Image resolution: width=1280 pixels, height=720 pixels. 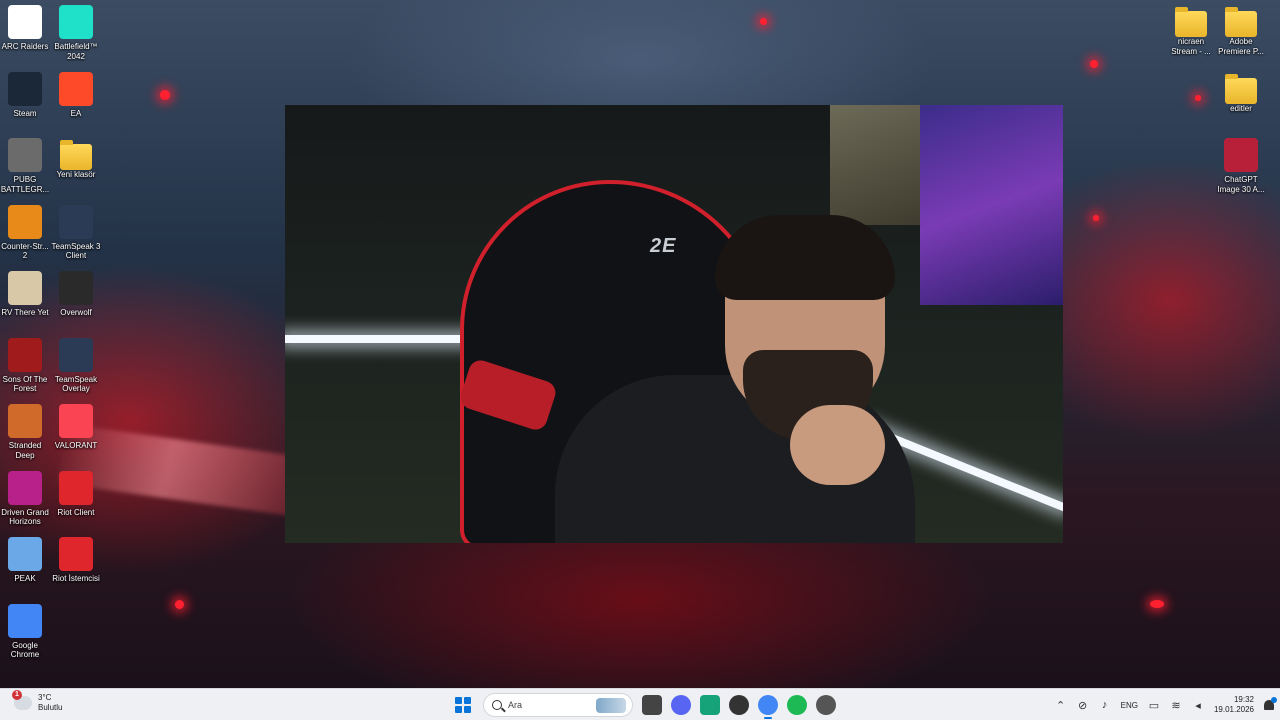 I want to click on desktop-shortcut: RV There Yet, so click(x=25, y=294).